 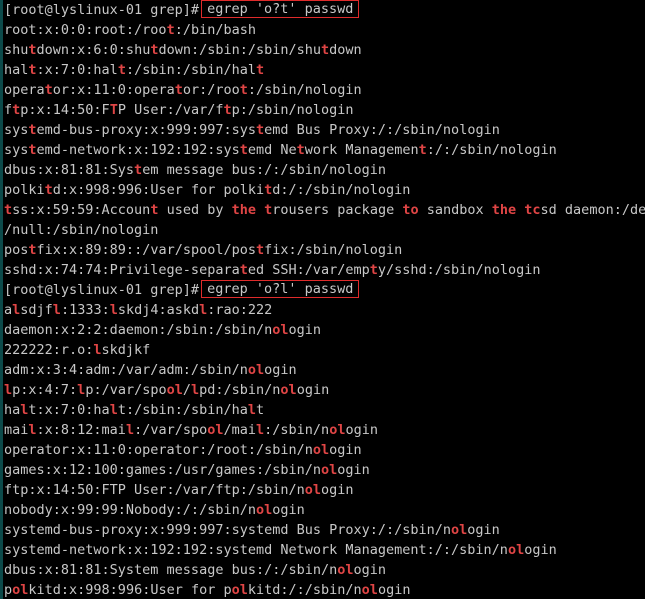 I want to click on output-text: daemon:x:2:2:daemon:/sbin:/sbin/n, so click(x=138, y=330).